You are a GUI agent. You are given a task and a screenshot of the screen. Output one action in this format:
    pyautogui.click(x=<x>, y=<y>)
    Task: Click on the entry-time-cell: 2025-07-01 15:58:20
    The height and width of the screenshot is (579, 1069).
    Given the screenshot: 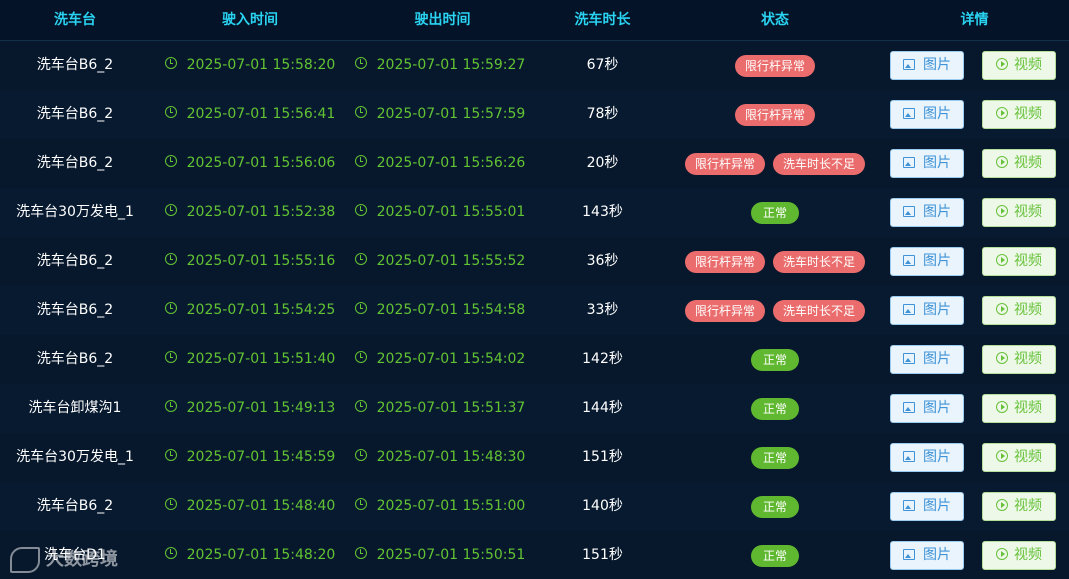 What is the action you would take?
    pyautogui.click(x=250, y=65)
    